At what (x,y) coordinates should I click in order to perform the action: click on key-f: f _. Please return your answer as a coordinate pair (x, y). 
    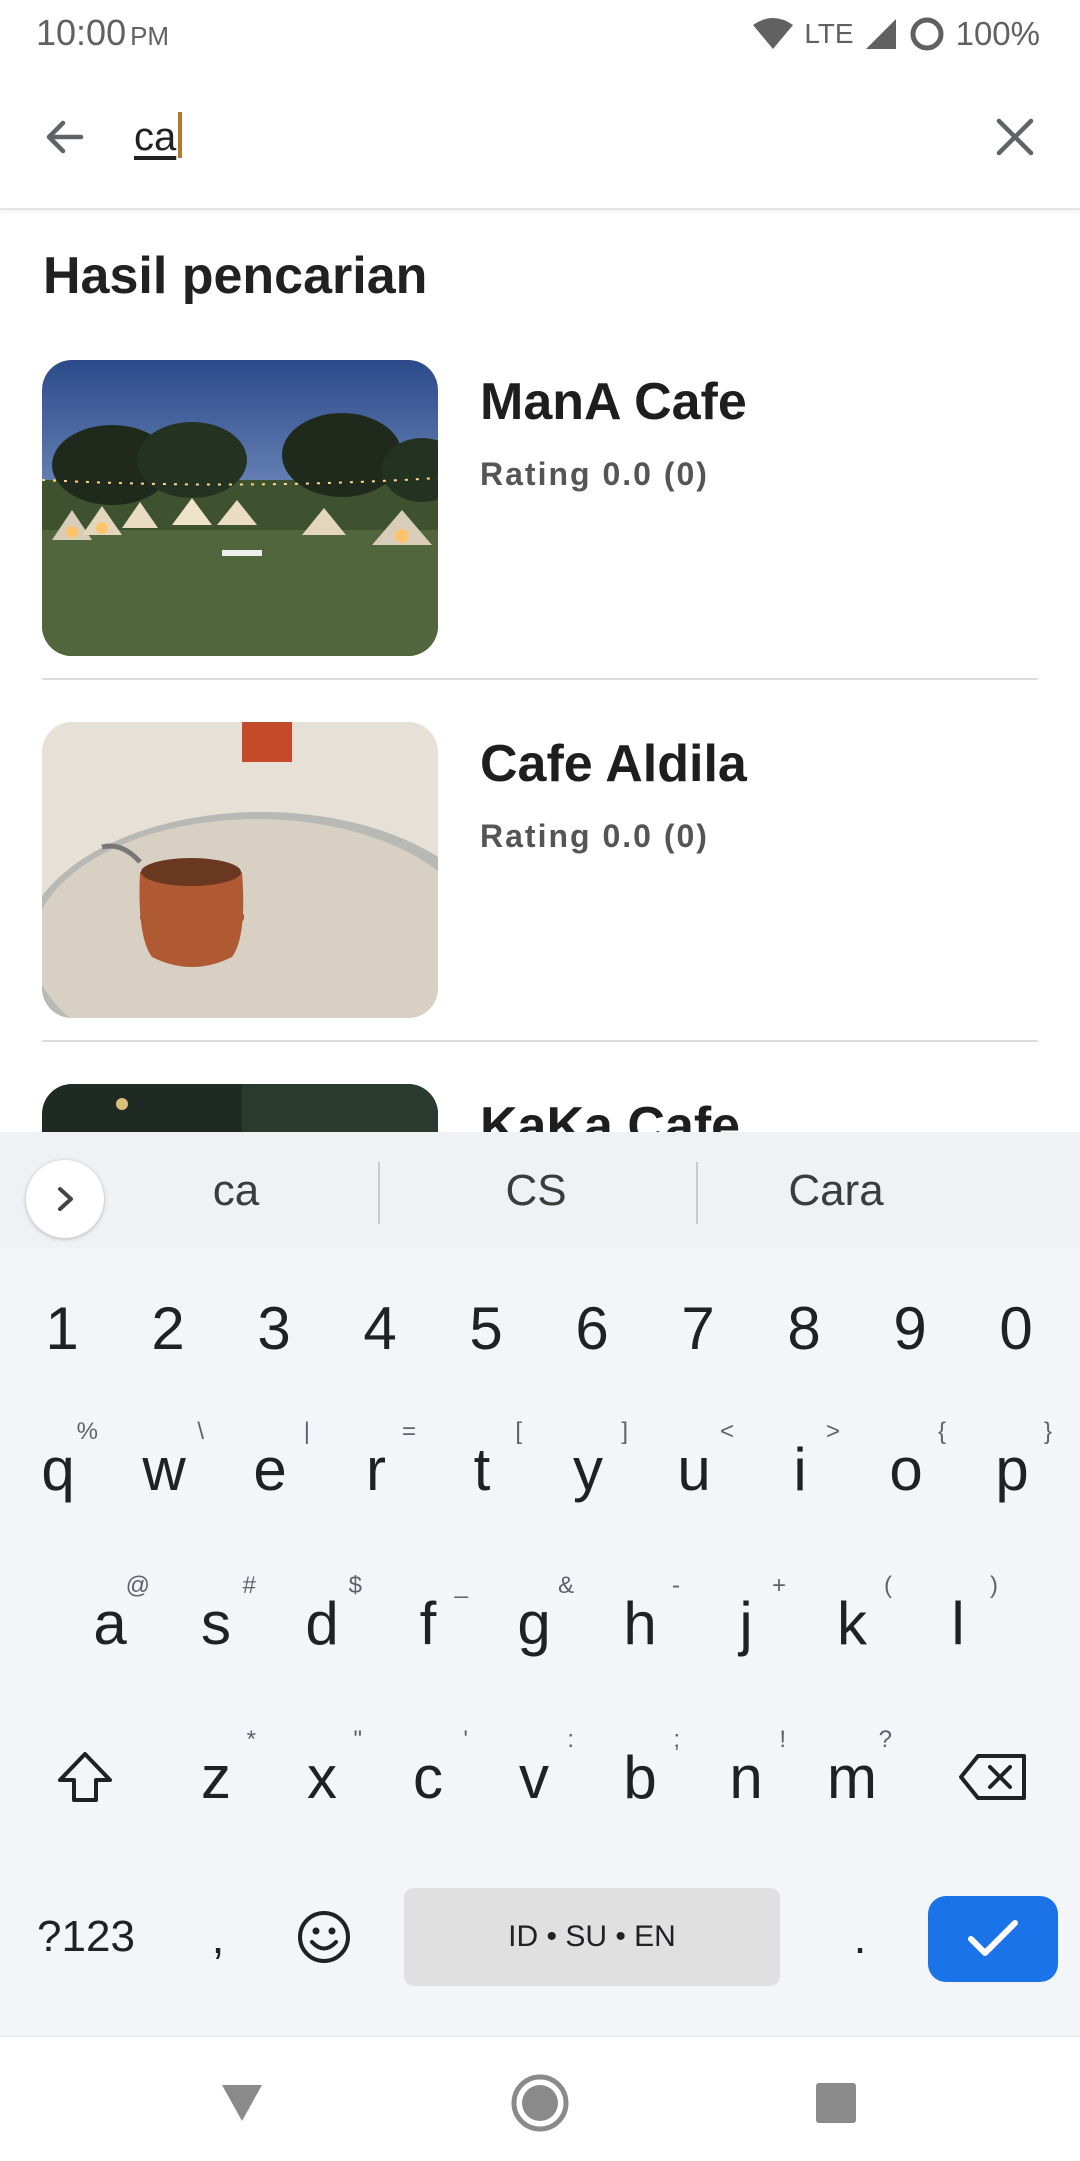
    Looking at the image, I should click on (428, 1623).